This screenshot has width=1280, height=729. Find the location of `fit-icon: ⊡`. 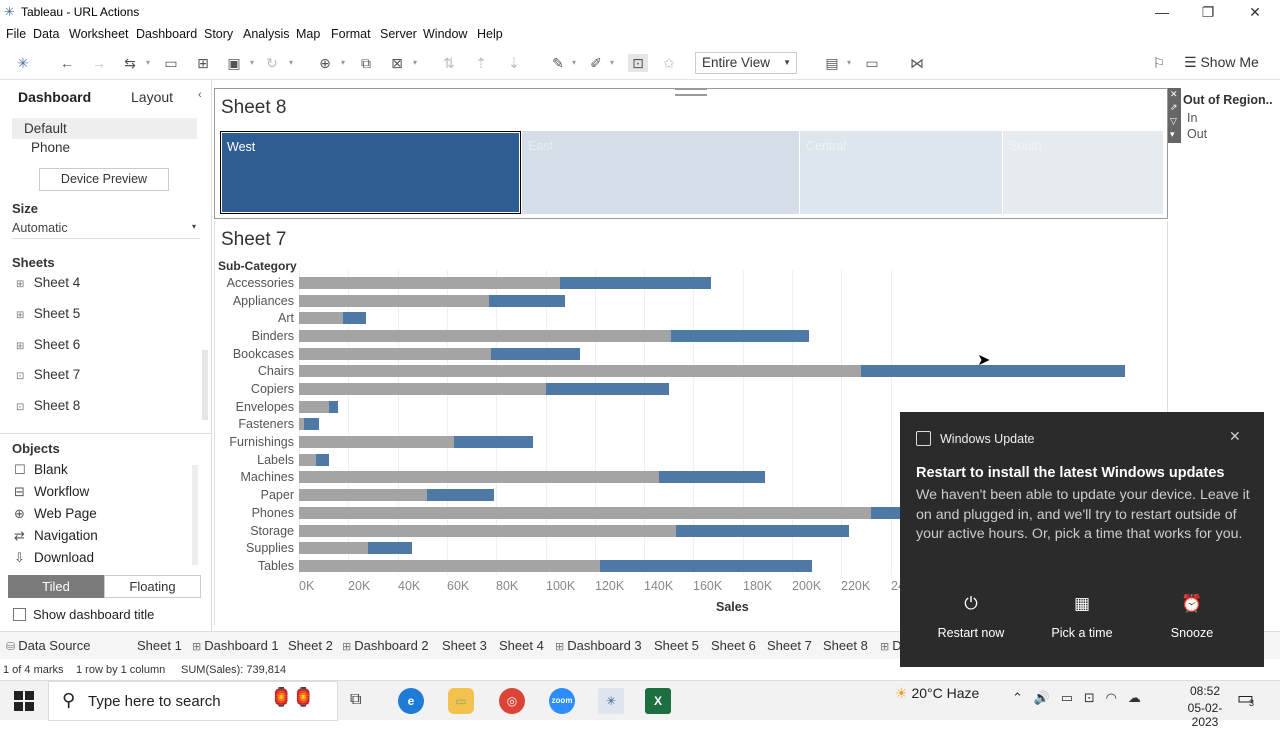

fit-icon: ⊡ is located at coordinates (638, 63).